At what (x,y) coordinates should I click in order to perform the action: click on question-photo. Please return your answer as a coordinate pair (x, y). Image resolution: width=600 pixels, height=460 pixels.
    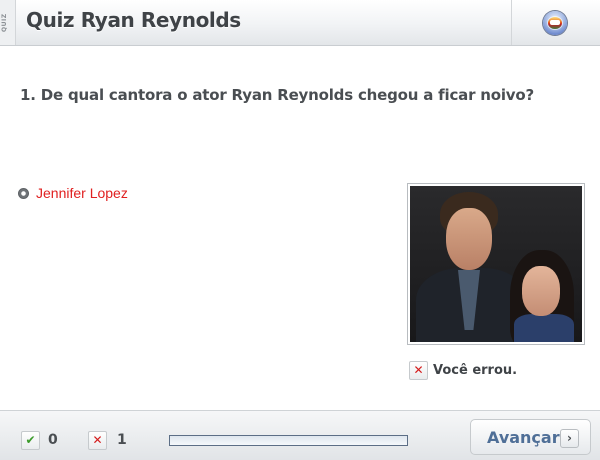
    Looking at the image, I should click on (496, 264).